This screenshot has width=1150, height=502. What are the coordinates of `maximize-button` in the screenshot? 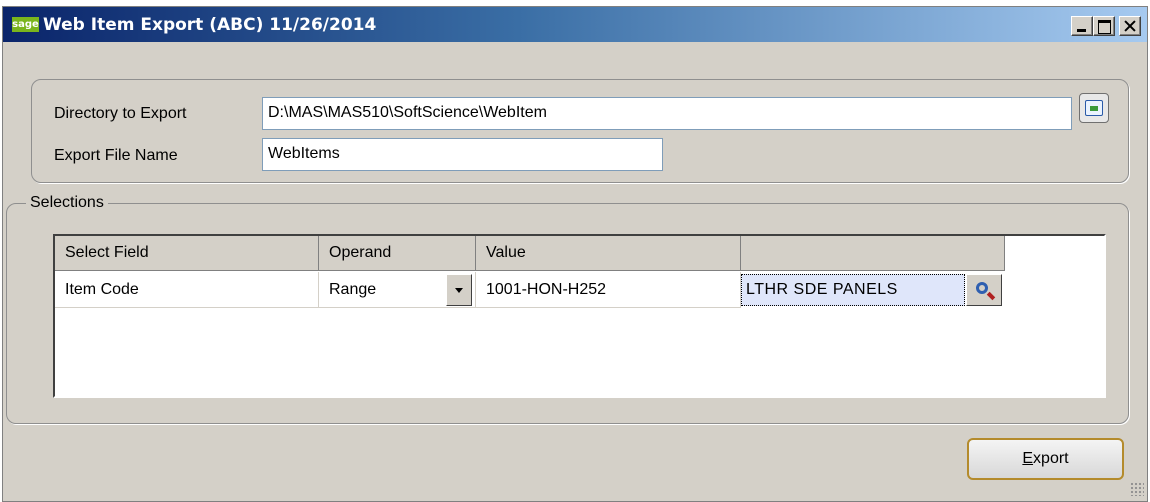 It's located at (1104, 26).